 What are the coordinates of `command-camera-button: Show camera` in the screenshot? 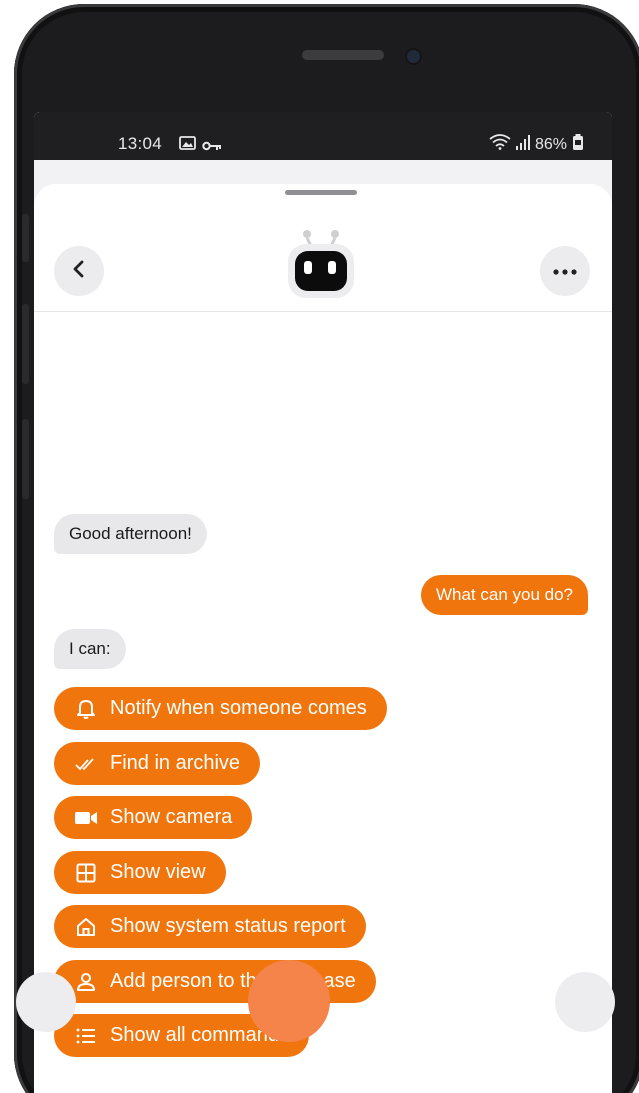 It's located at (153, 817).